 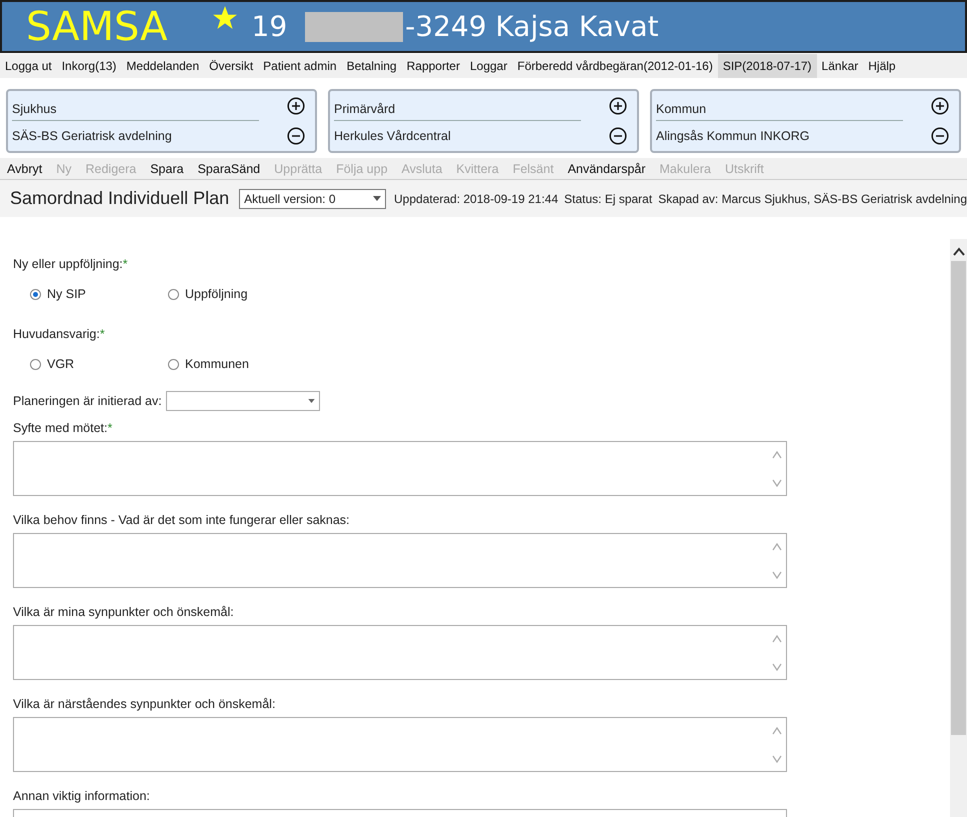 What do you see at coordinates (312, 198) in the screenshot?
I see `version-dropdown: Aktuell version: 0` at bounding box center [312, 198].